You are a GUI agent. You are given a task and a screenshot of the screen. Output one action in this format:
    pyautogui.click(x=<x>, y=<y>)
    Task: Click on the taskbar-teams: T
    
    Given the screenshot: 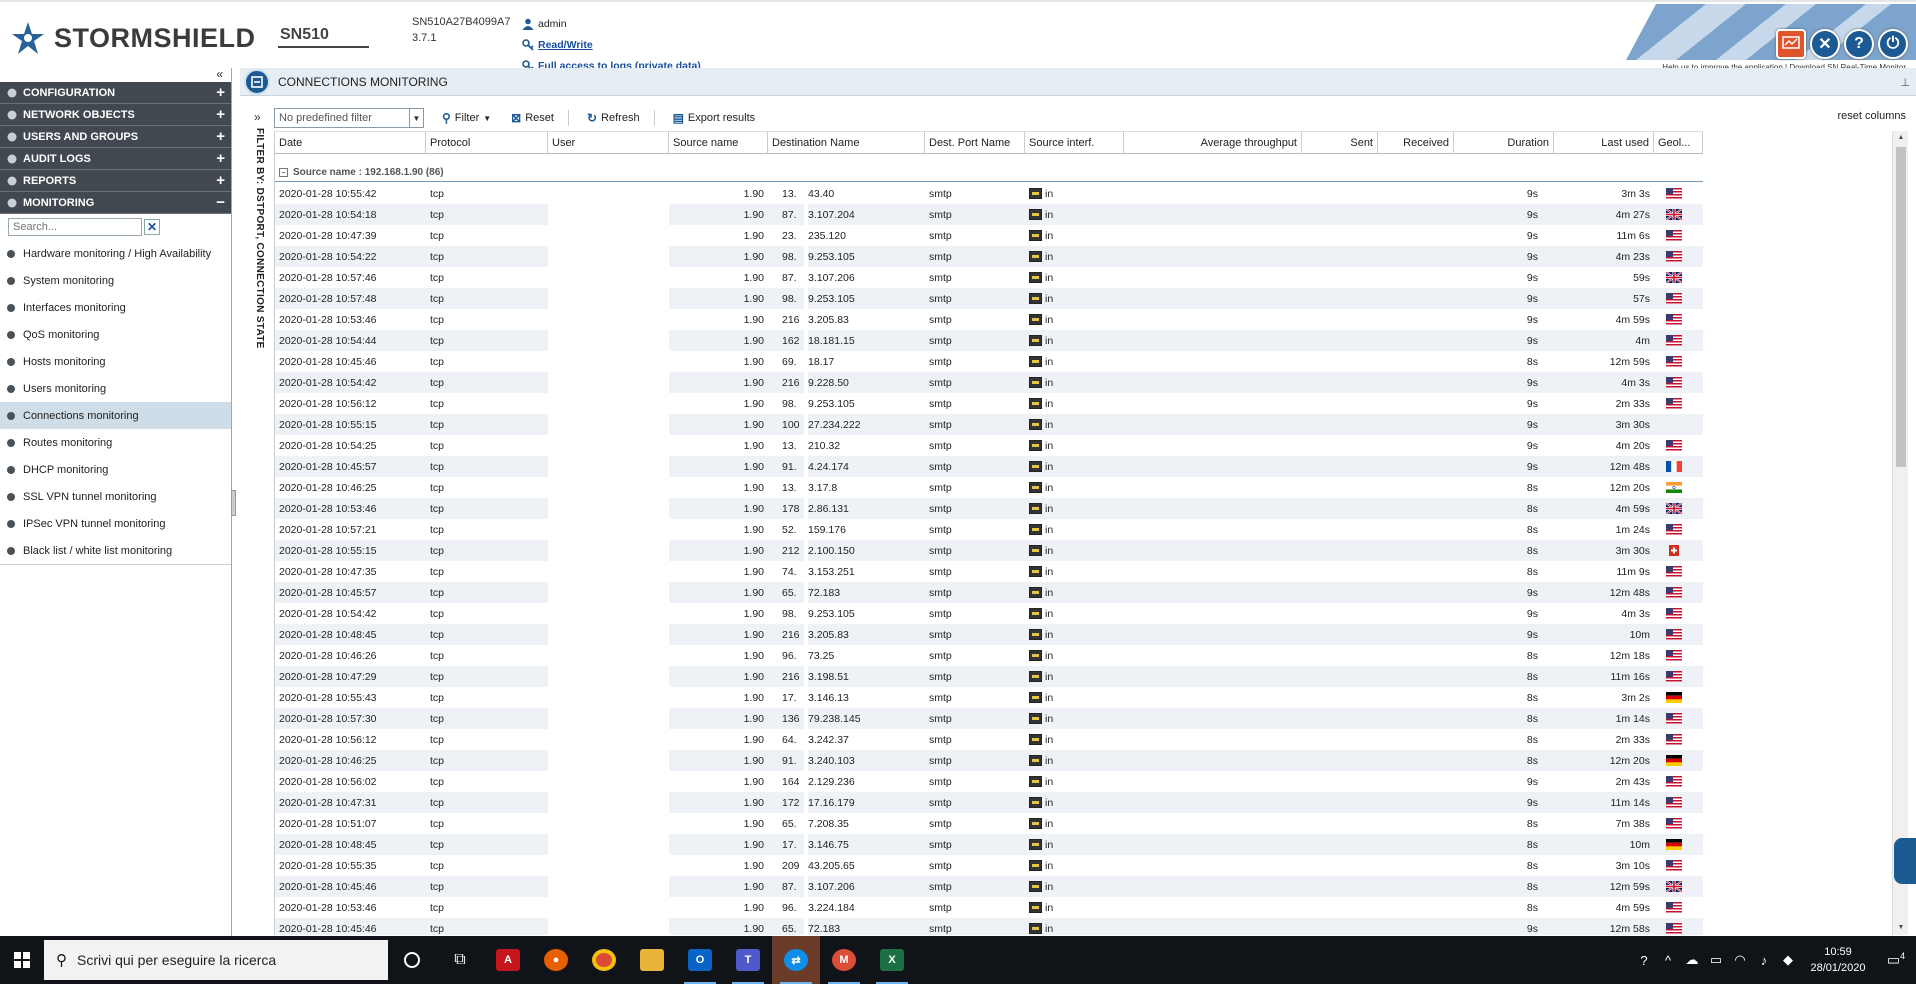 What is the action you would take?
    pyautogui.click(x=748, y=960)
    